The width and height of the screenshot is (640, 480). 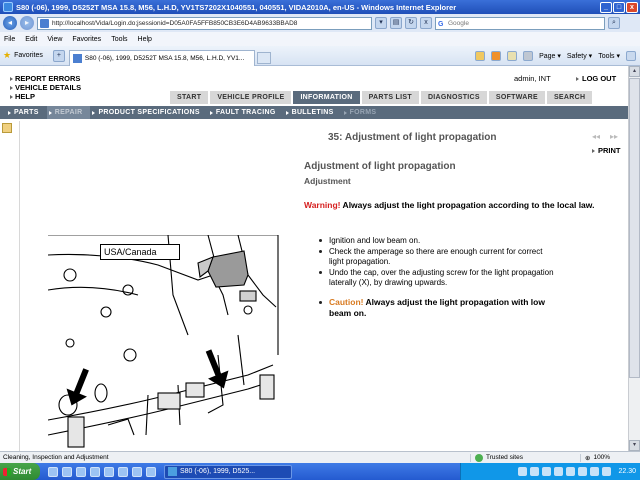 What do you see at coordinates (525, 457) in the screenshot?
I see `security-zone: Trusted sites` at bounding box center [525, 457].